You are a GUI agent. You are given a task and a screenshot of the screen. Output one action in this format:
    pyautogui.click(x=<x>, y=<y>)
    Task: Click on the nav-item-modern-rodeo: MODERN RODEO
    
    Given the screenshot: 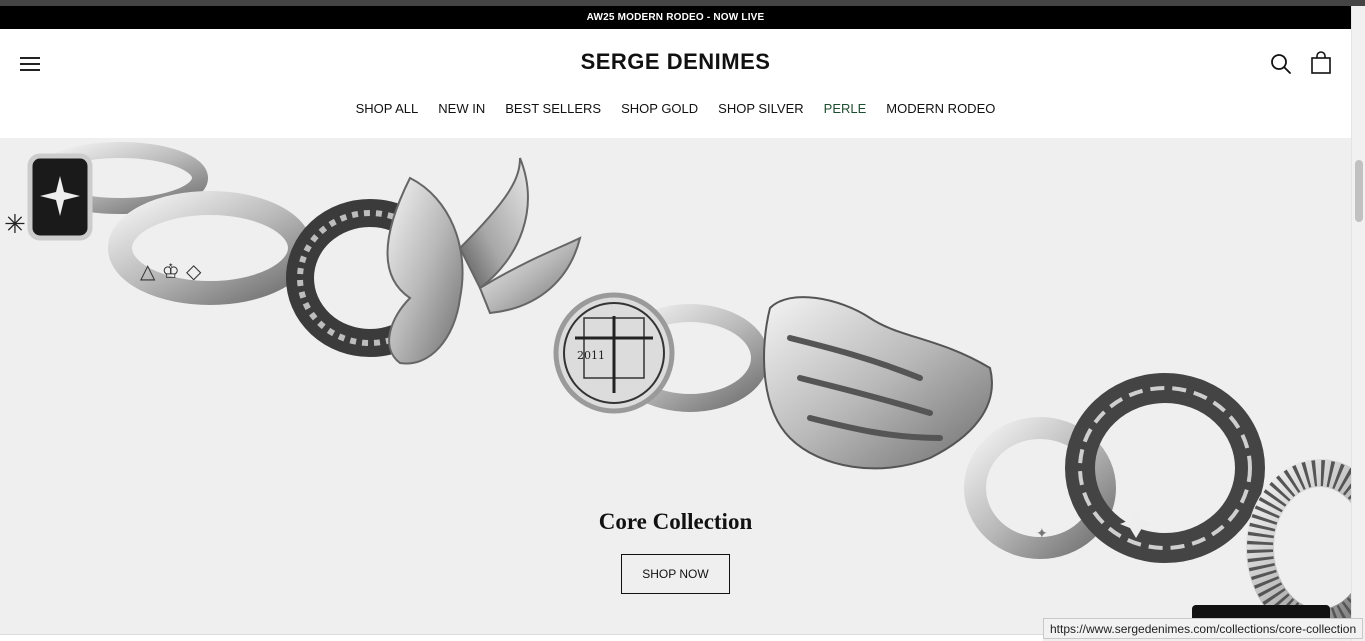 What is the action you would take?
    pyautogui.click(x=940, y=108)
    